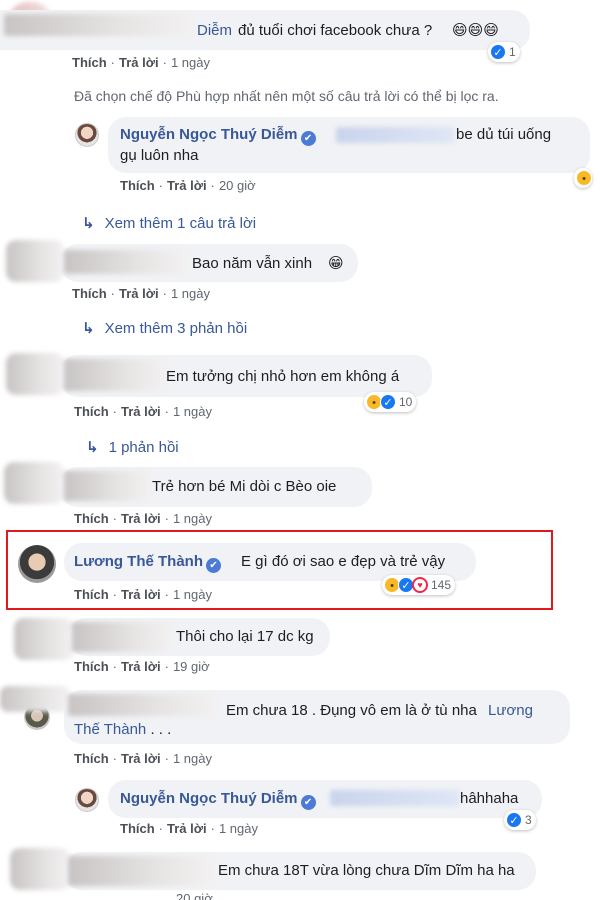 The width and height of the screenshot is (600, 900). What do you see at coordinates (143, 447) in the screenshot?
I see `view-more-label: 1 phản hồi` at bounding box center [143, 447].